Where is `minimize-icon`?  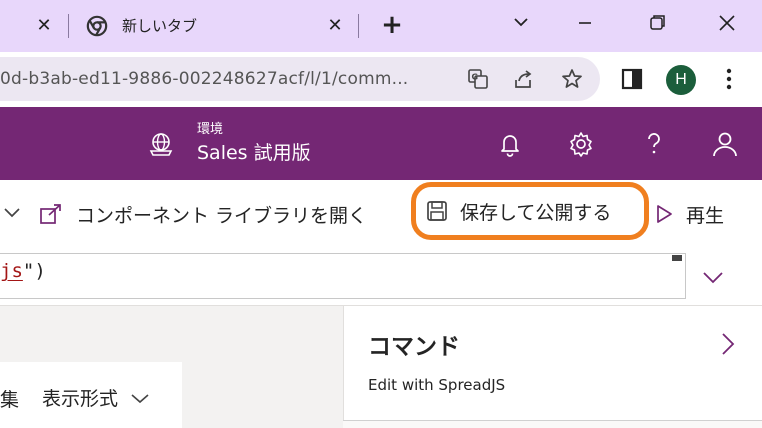 minimize-icon is located at coordinates (585, 23).